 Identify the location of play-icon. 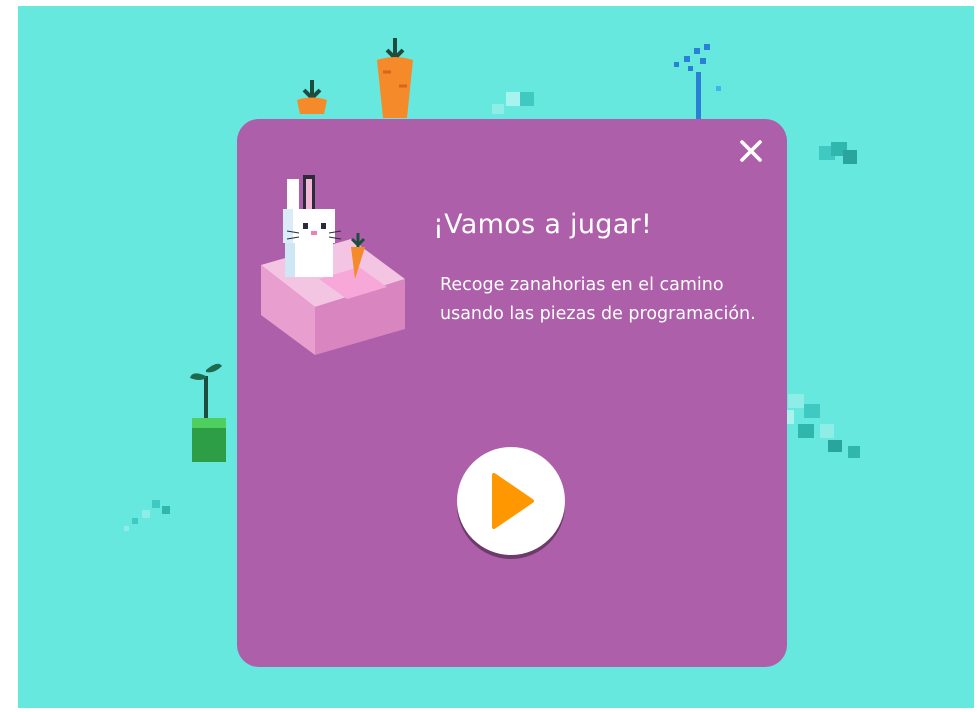
(513, 501).